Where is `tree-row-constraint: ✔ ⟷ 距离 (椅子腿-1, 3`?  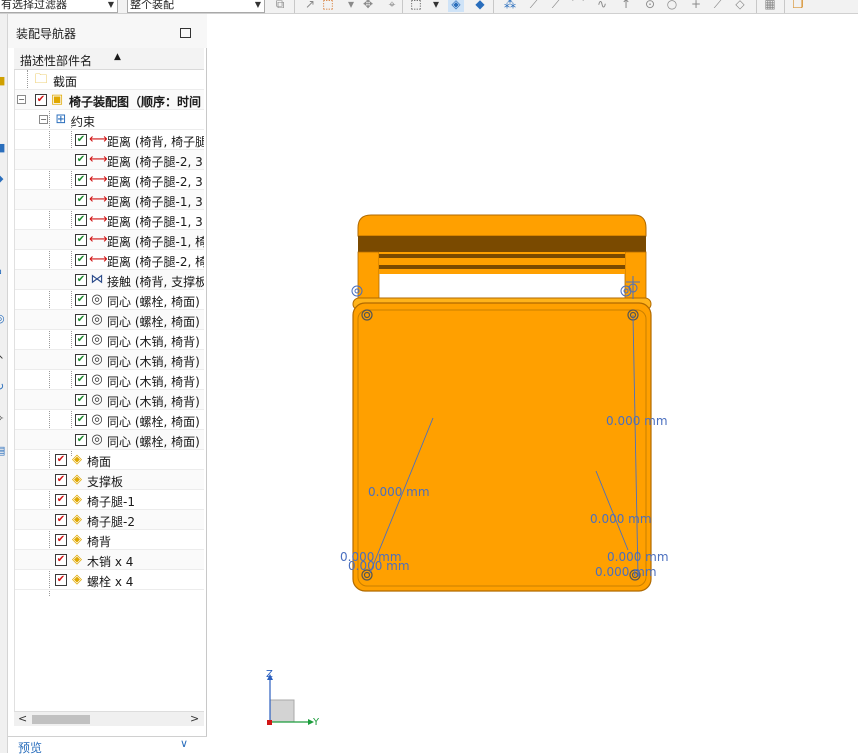
tree-row-constraint: ✔ ⟷ 距离 (椅子腿-1, 3 is located at coordinates (109, 200).